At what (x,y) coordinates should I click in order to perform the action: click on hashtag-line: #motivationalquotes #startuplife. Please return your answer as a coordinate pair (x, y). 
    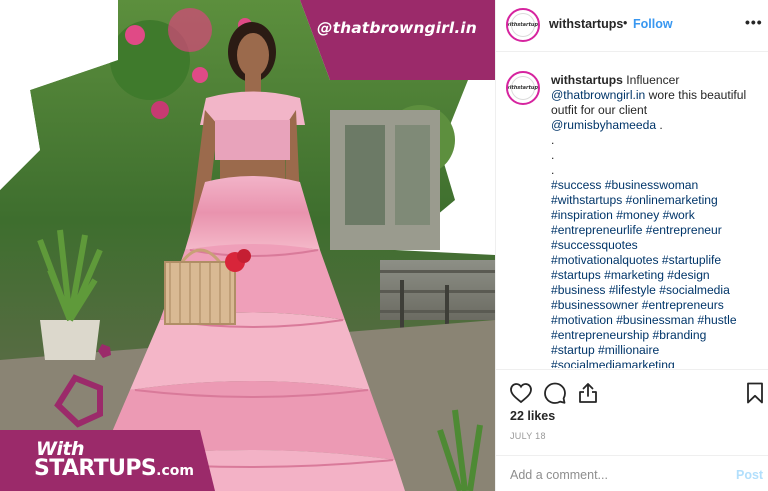
    Looking at the image, I should click on (657, 260).